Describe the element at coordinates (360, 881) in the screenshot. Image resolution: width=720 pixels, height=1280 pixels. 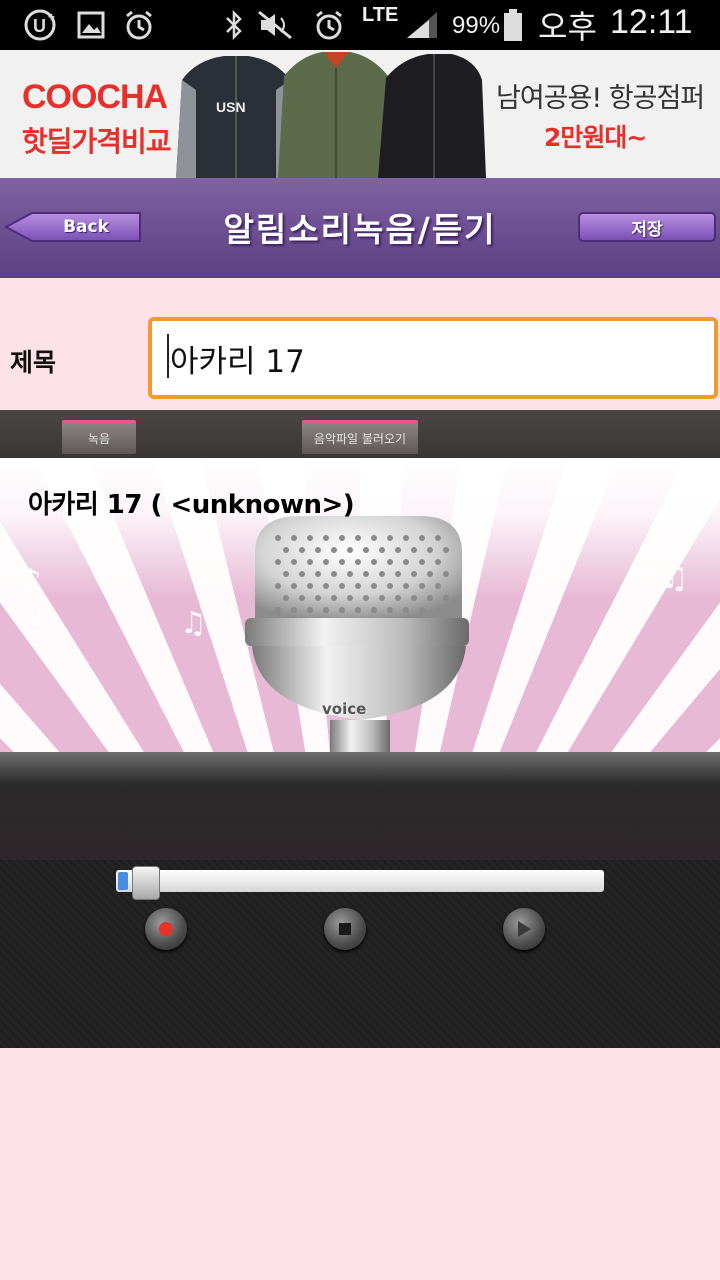
I see `progress-track` at that location.